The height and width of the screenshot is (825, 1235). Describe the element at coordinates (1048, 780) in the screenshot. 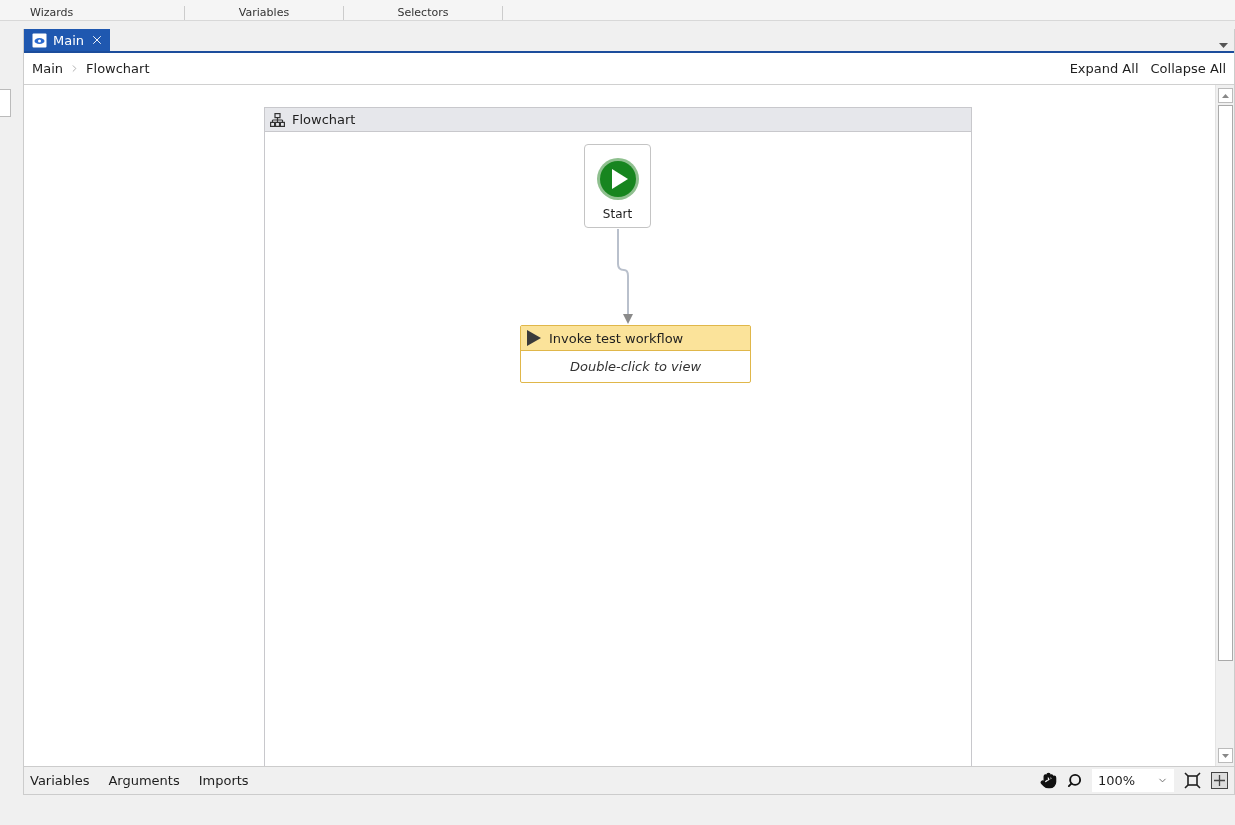

I see `hand-icon` at that location.